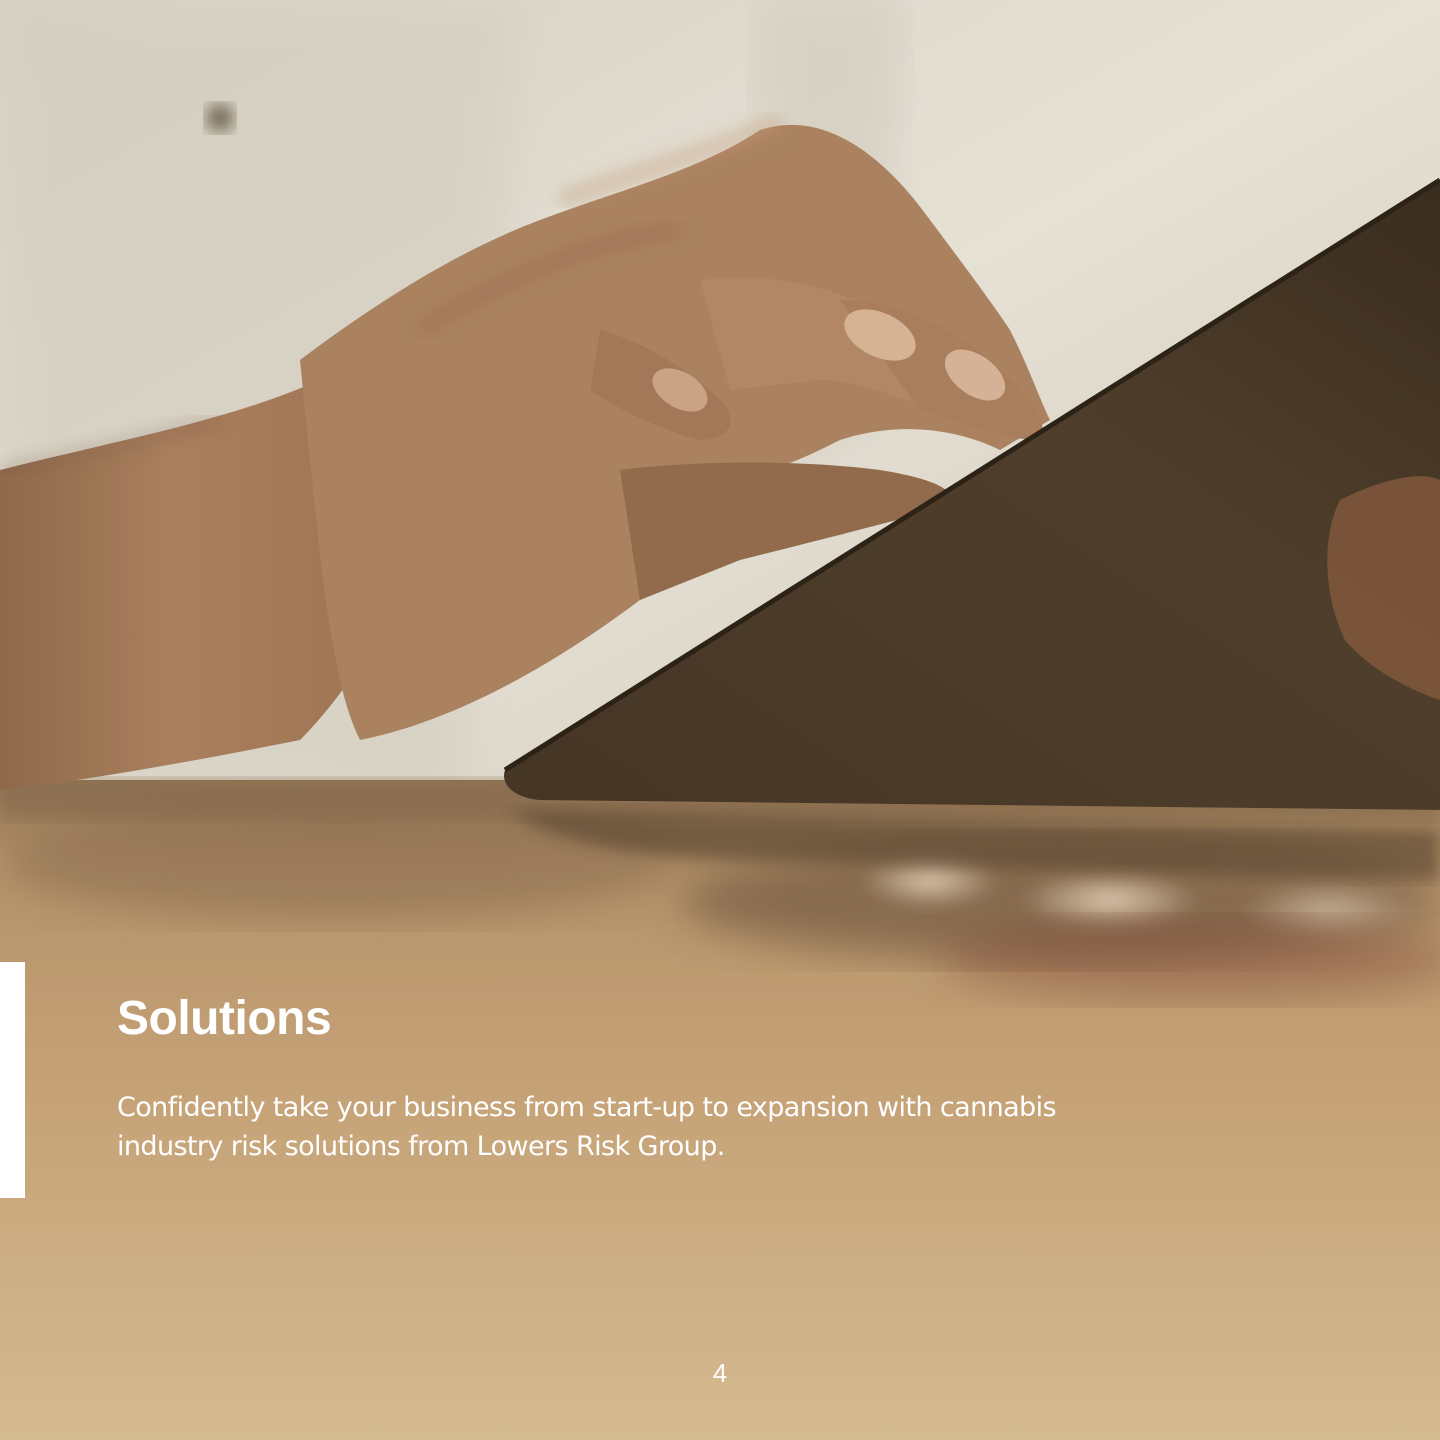 This screenshot has height=1440, width=1440. Describe the element at coordinates (12, 1080) in the screenshot. I see `accent-bar` at that location.